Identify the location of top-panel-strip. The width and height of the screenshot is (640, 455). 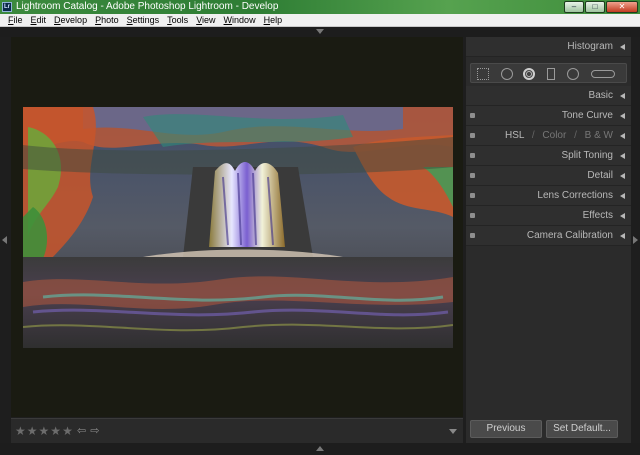
(320, 32).